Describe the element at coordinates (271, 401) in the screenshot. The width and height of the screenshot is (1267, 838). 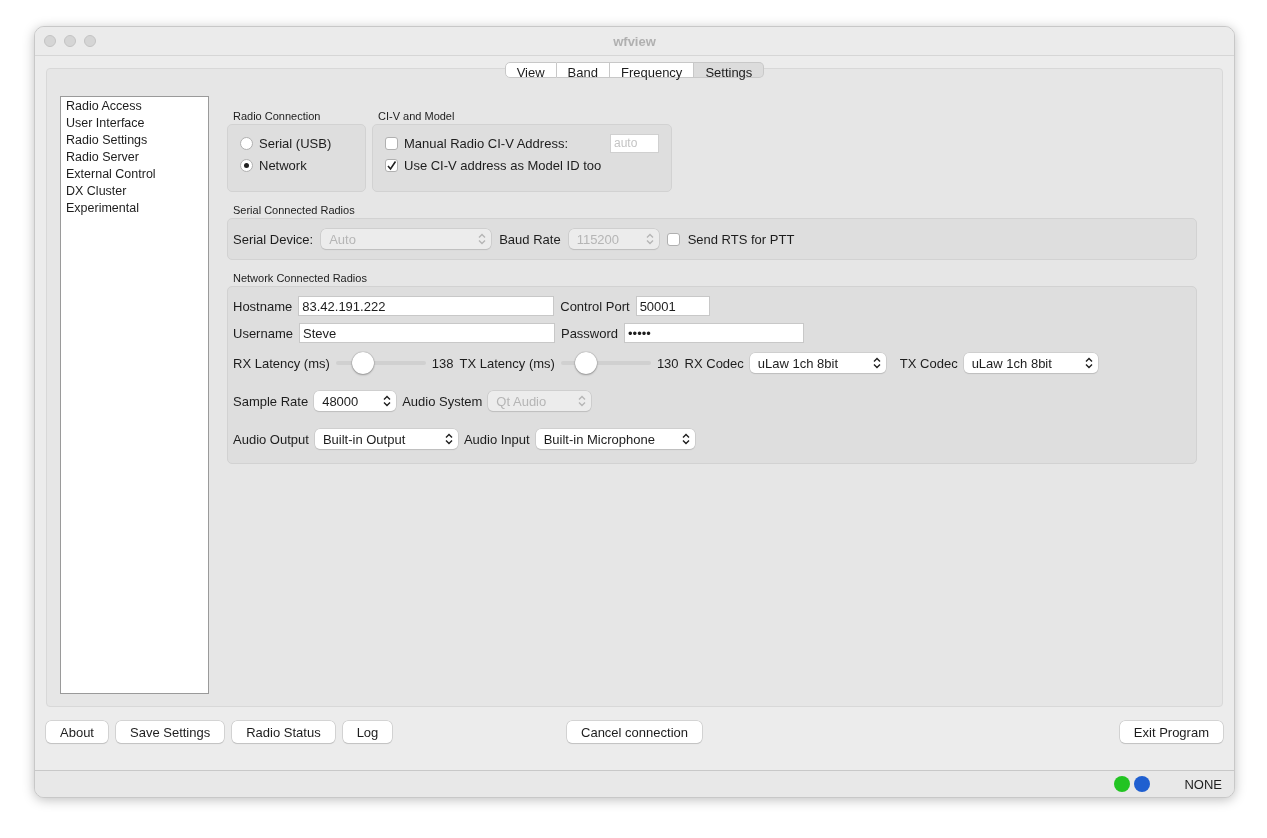
I see `field-label: Sample Rate` at that location.